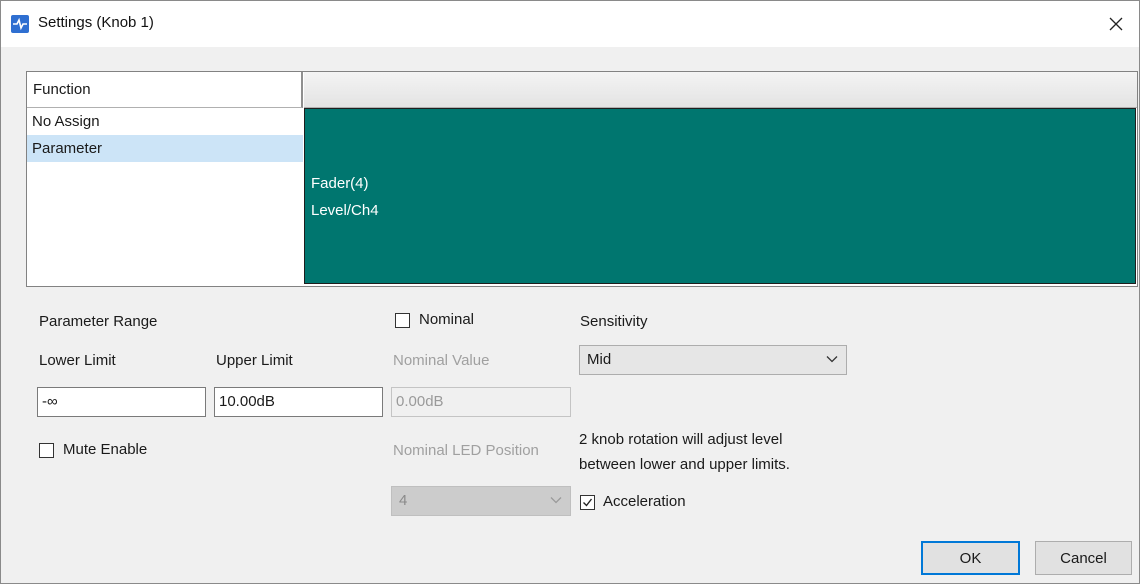  Describe the element at coordinates (684, 464) in the screenshot. I see `sensitivity-note-line2: between lower and upper limits.` at that location.